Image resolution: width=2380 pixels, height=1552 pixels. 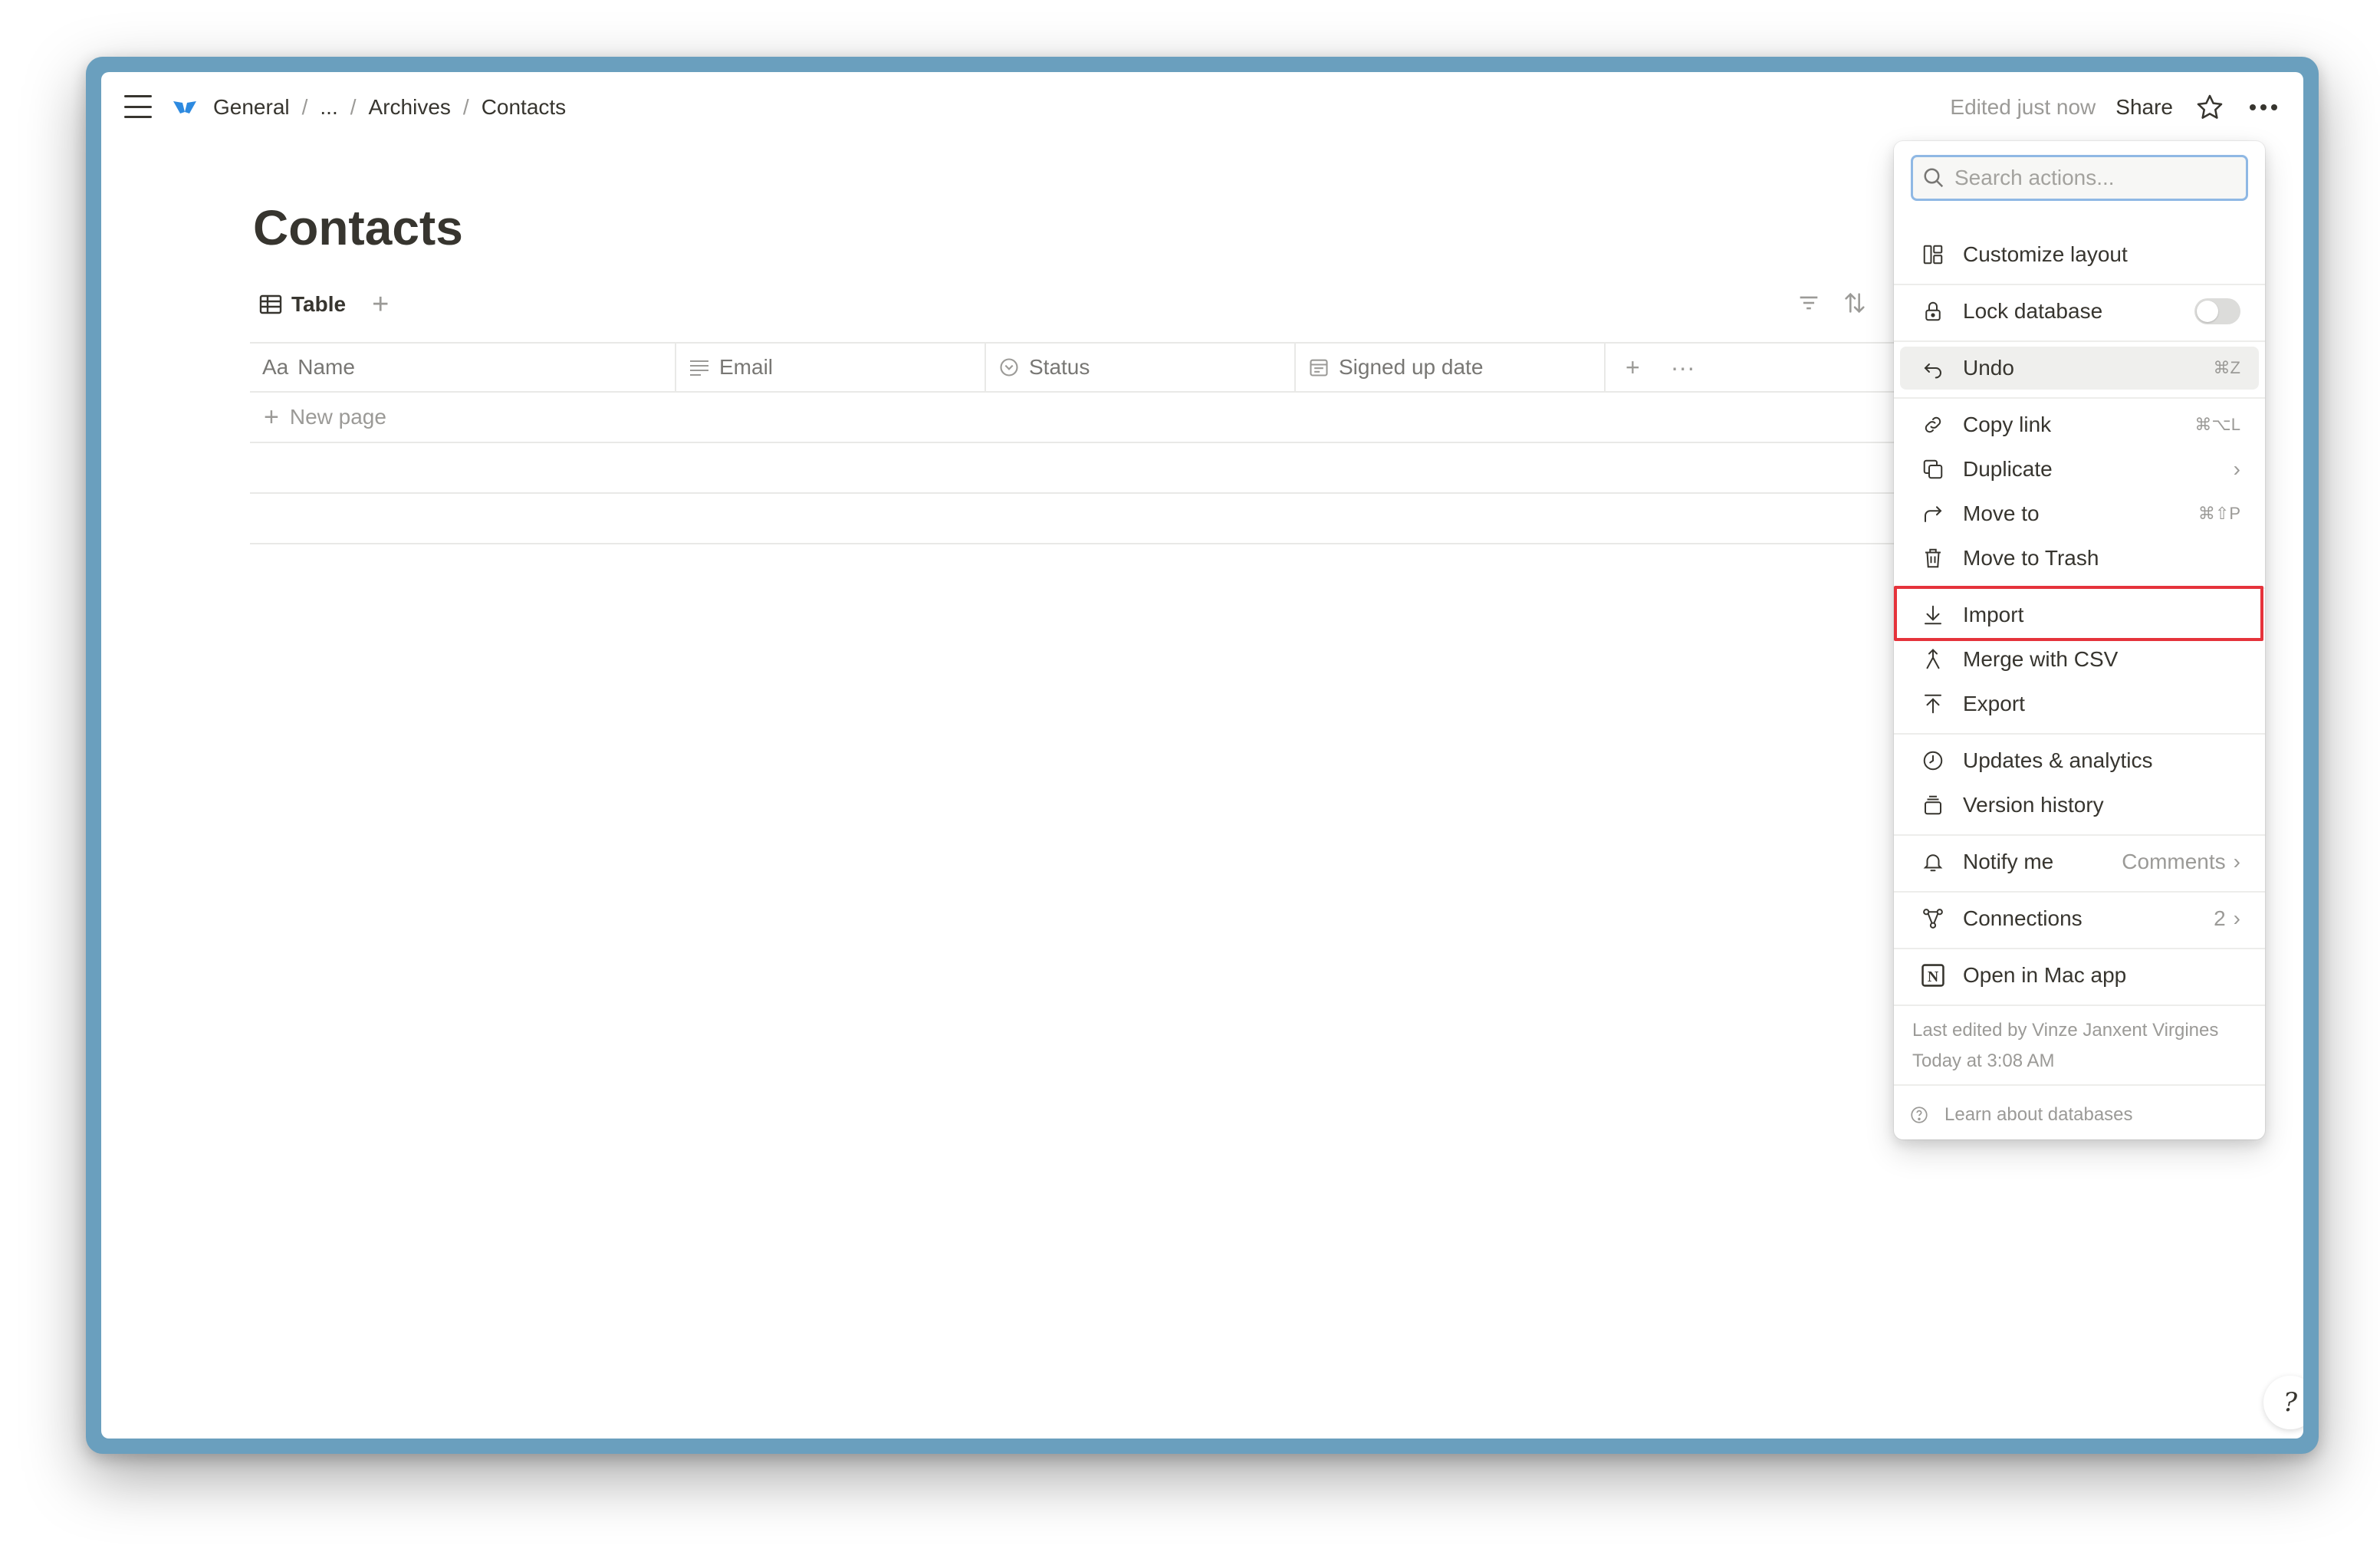 What do you see at coordinates (2033, 805) in the screenshot?
I see `menu-item-label: Version history` at bounding box center [2033, 805].